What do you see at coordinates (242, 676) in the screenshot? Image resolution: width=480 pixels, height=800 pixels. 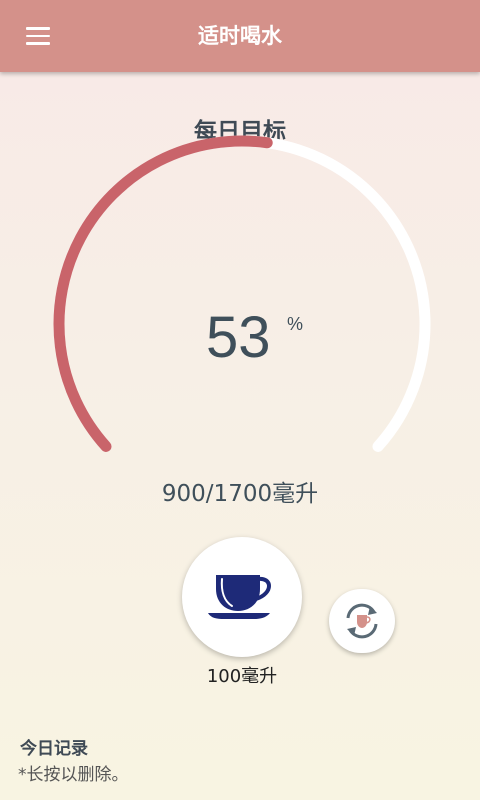 I see `cup-size-label: 100毫升` at bounding box center [242, 676].